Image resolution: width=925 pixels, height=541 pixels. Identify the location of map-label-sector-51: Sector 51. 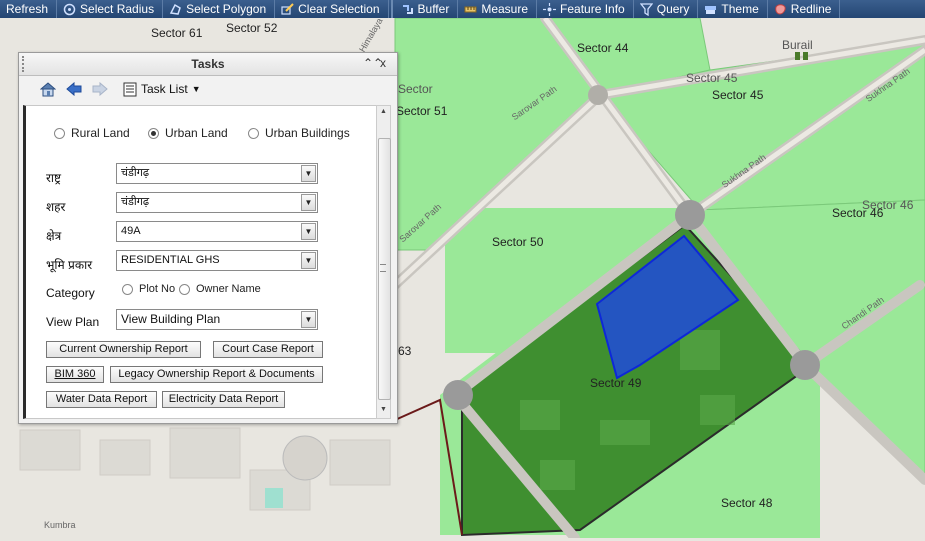
(422, 111).